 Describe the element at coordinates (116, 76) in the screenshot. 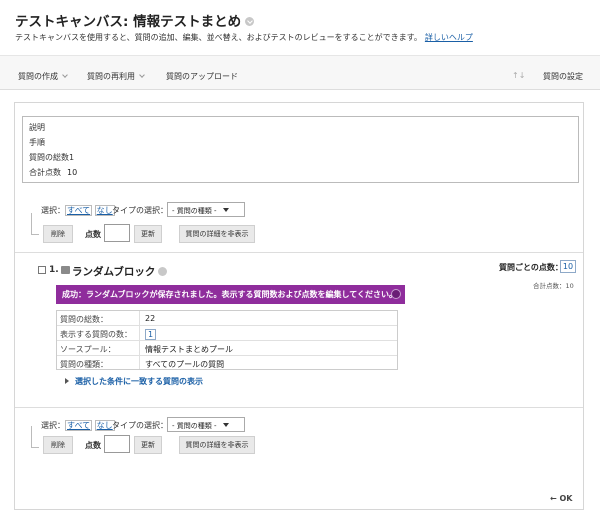

I see `reuse-question-menu: 質問の再利用` at that location.